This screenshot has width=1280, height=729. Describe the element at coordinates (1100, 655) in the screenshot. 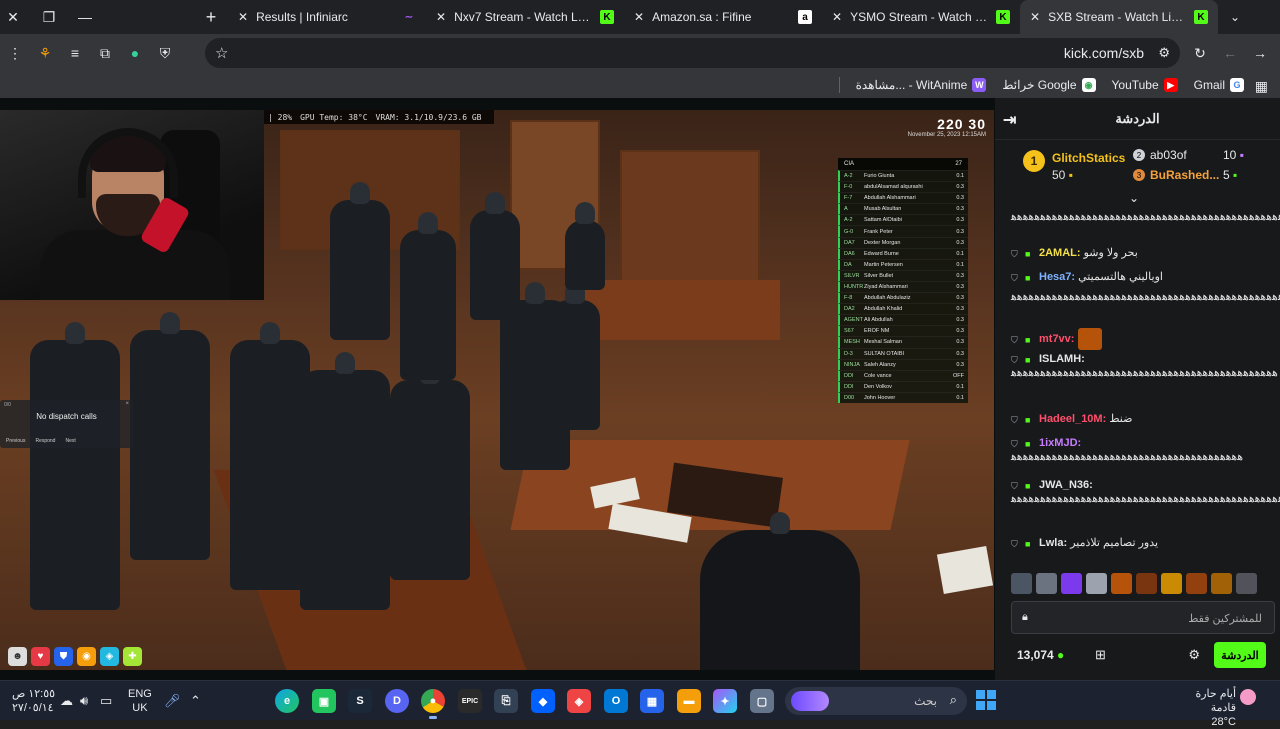

I see `gift-box-icon: ⊞` at that location.